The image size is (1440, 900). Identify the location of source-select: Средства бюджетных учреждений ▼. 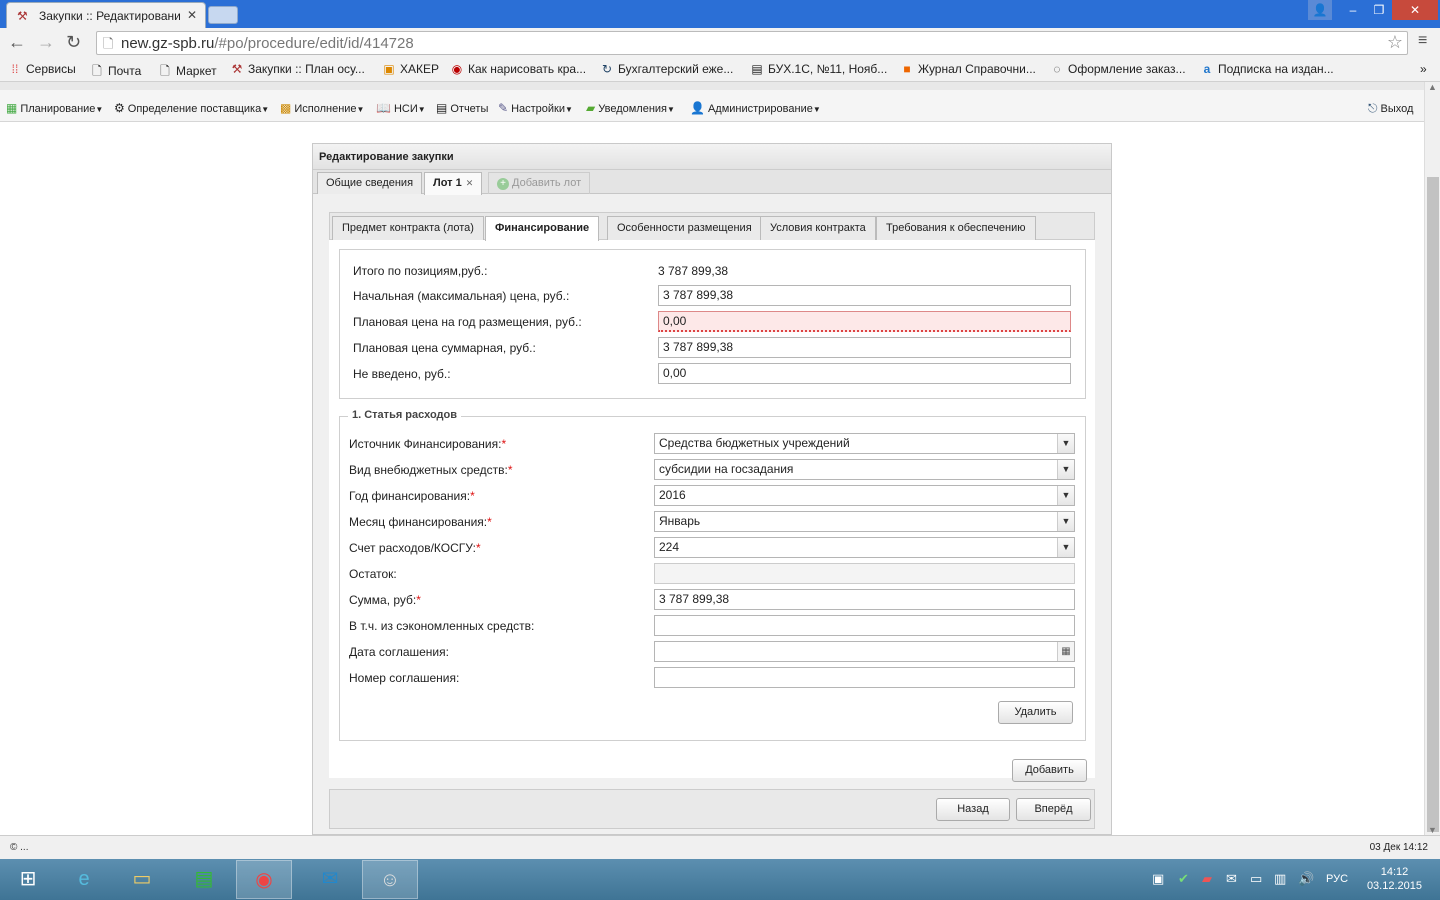
(864, 443).